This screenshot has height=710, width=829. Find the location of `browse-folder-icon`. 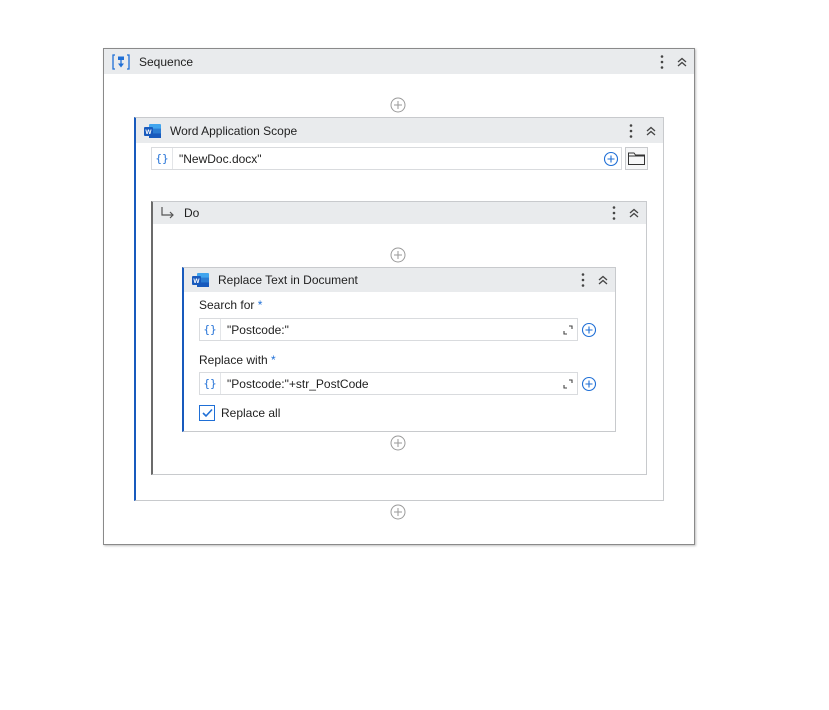

browse-folder-icon is located at coordinates (636, 158).